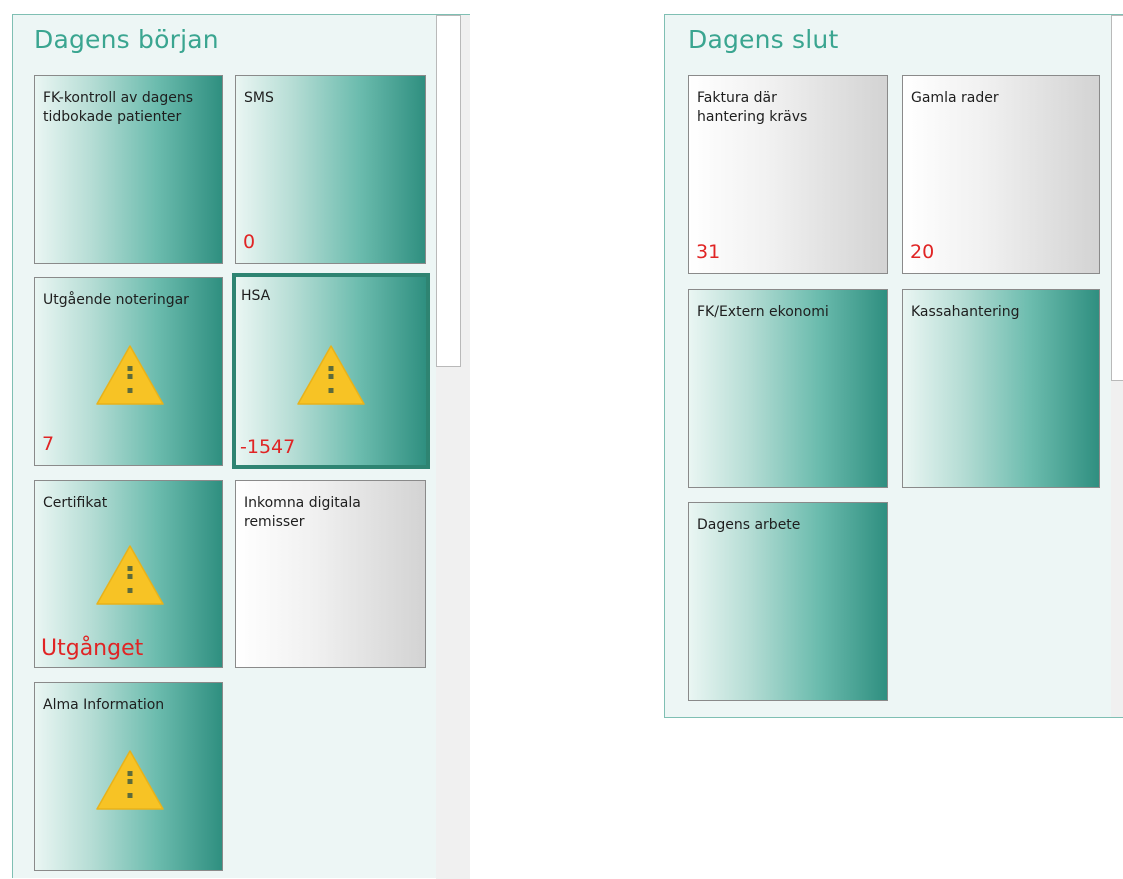 The width and height of the screenshot is (1123, 879). Describe the element at coordinates (330, 169) in the screenshot. I see `tile-sms: SMS 0` at that location.